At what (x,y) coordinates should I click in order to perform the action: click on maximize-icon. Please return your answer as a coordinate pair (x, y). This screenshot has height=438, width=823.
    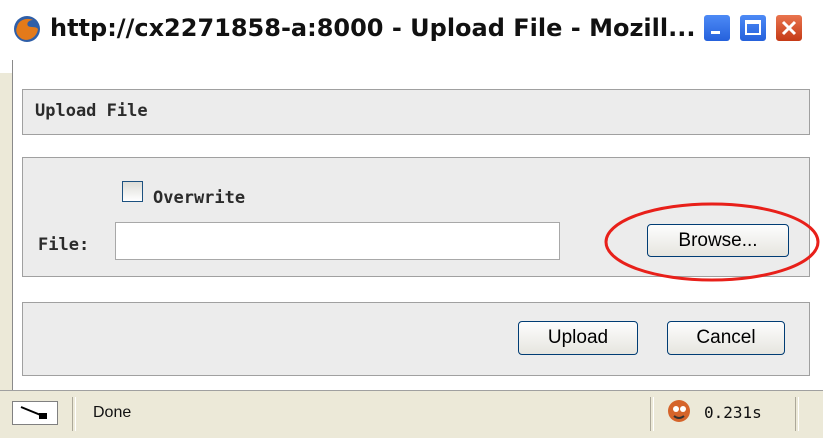
    Looking at the image, I should click on (753, 27).